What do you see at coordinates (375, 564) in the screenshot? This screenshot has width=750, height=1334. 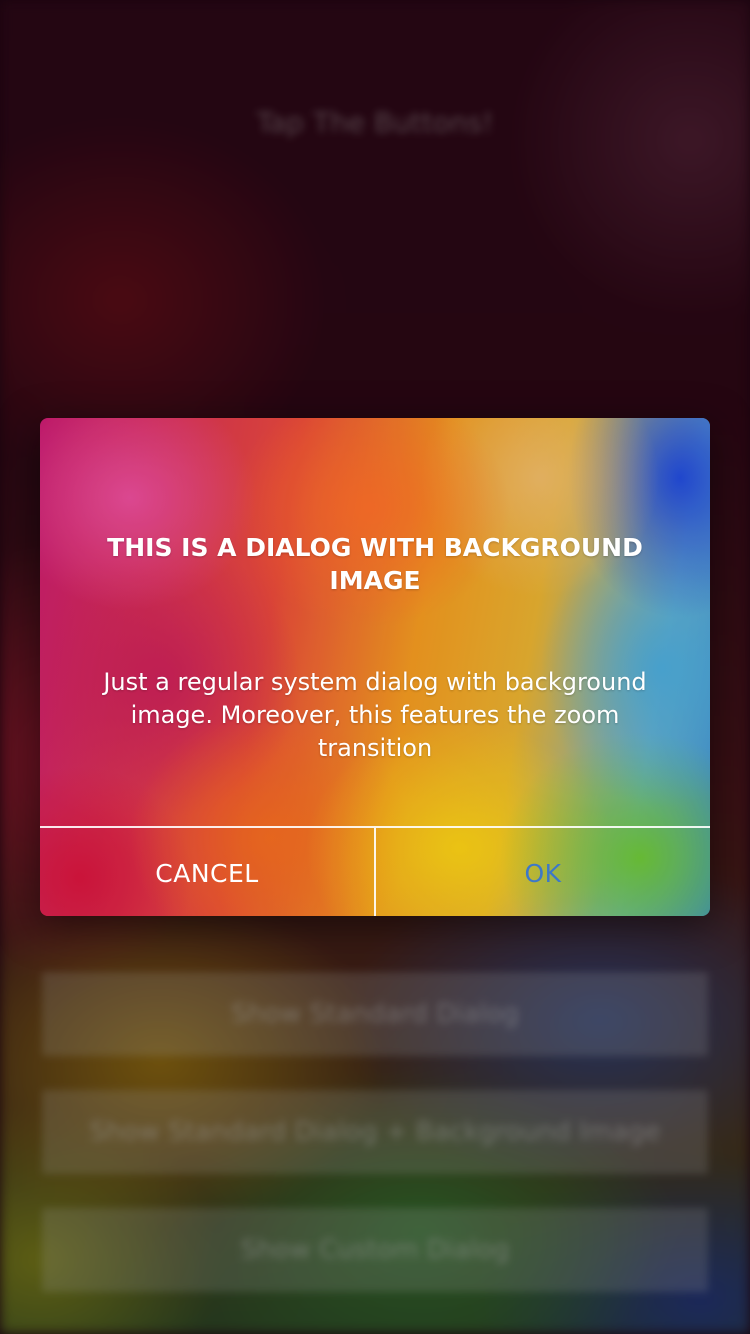 I see `dialog-title: THIS IS A DIALOG WITH BACKGROUND IMAGE` at bounding box center [375, 564].